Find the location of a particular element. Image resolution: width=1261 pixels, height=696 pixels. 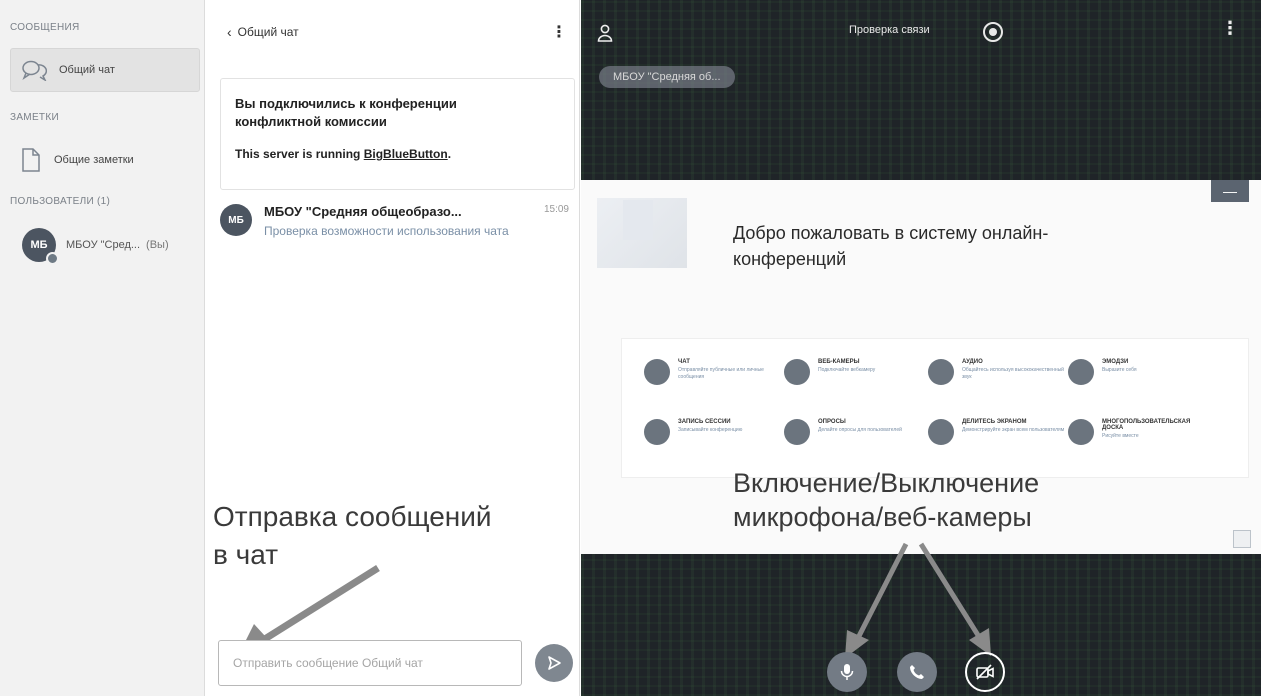

microphone-button is located at coordinates (847, 672).